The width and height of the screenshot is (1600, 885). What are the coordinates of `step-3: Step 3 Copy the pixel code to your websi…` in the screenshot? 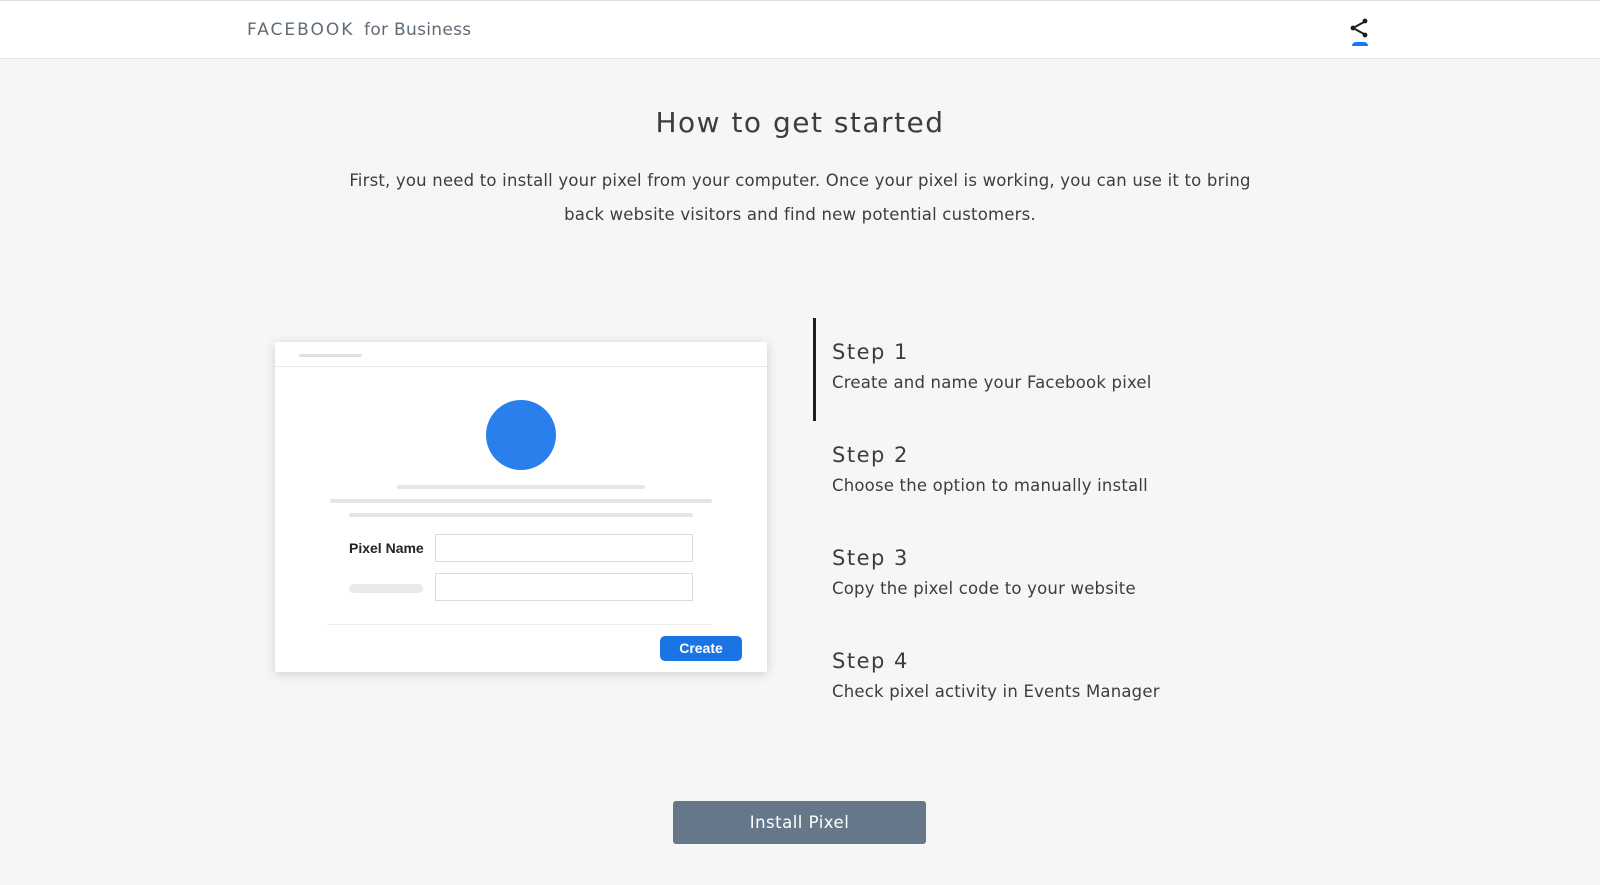 It's located at (1023, 575).